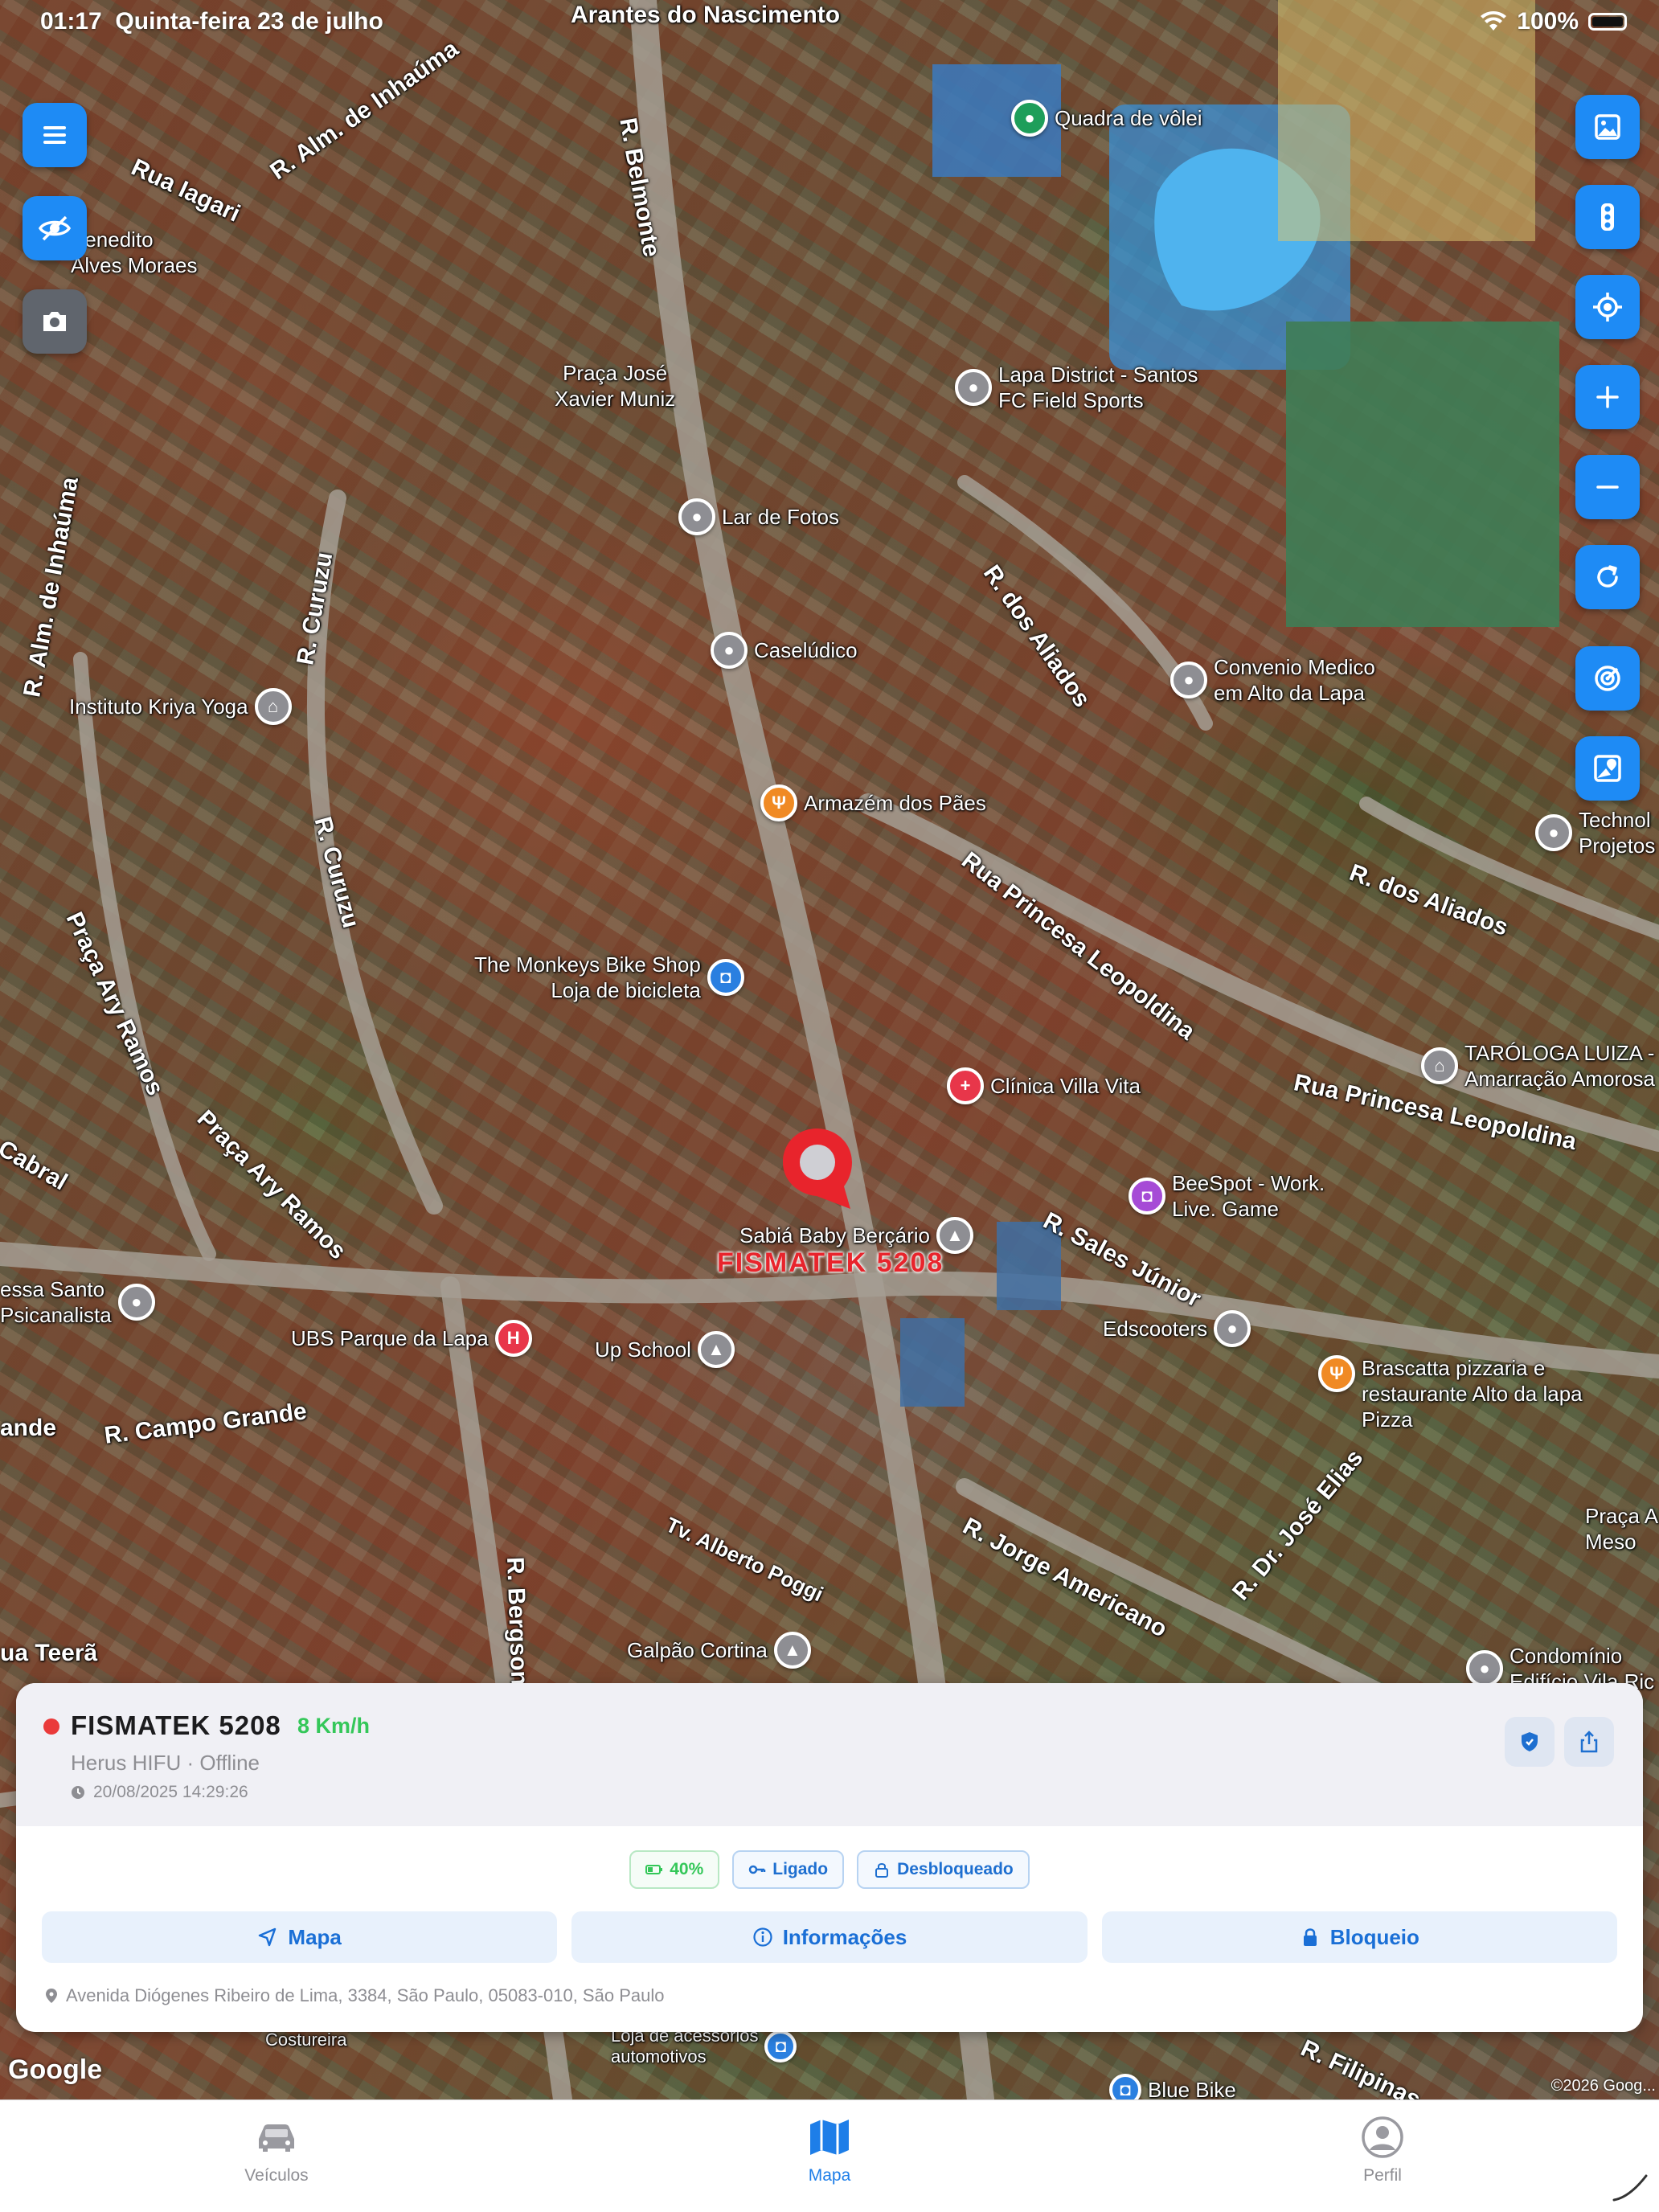 This screenshot has height=2212, width=1659. I want to click on eye-off-icon, so click(55, 228).